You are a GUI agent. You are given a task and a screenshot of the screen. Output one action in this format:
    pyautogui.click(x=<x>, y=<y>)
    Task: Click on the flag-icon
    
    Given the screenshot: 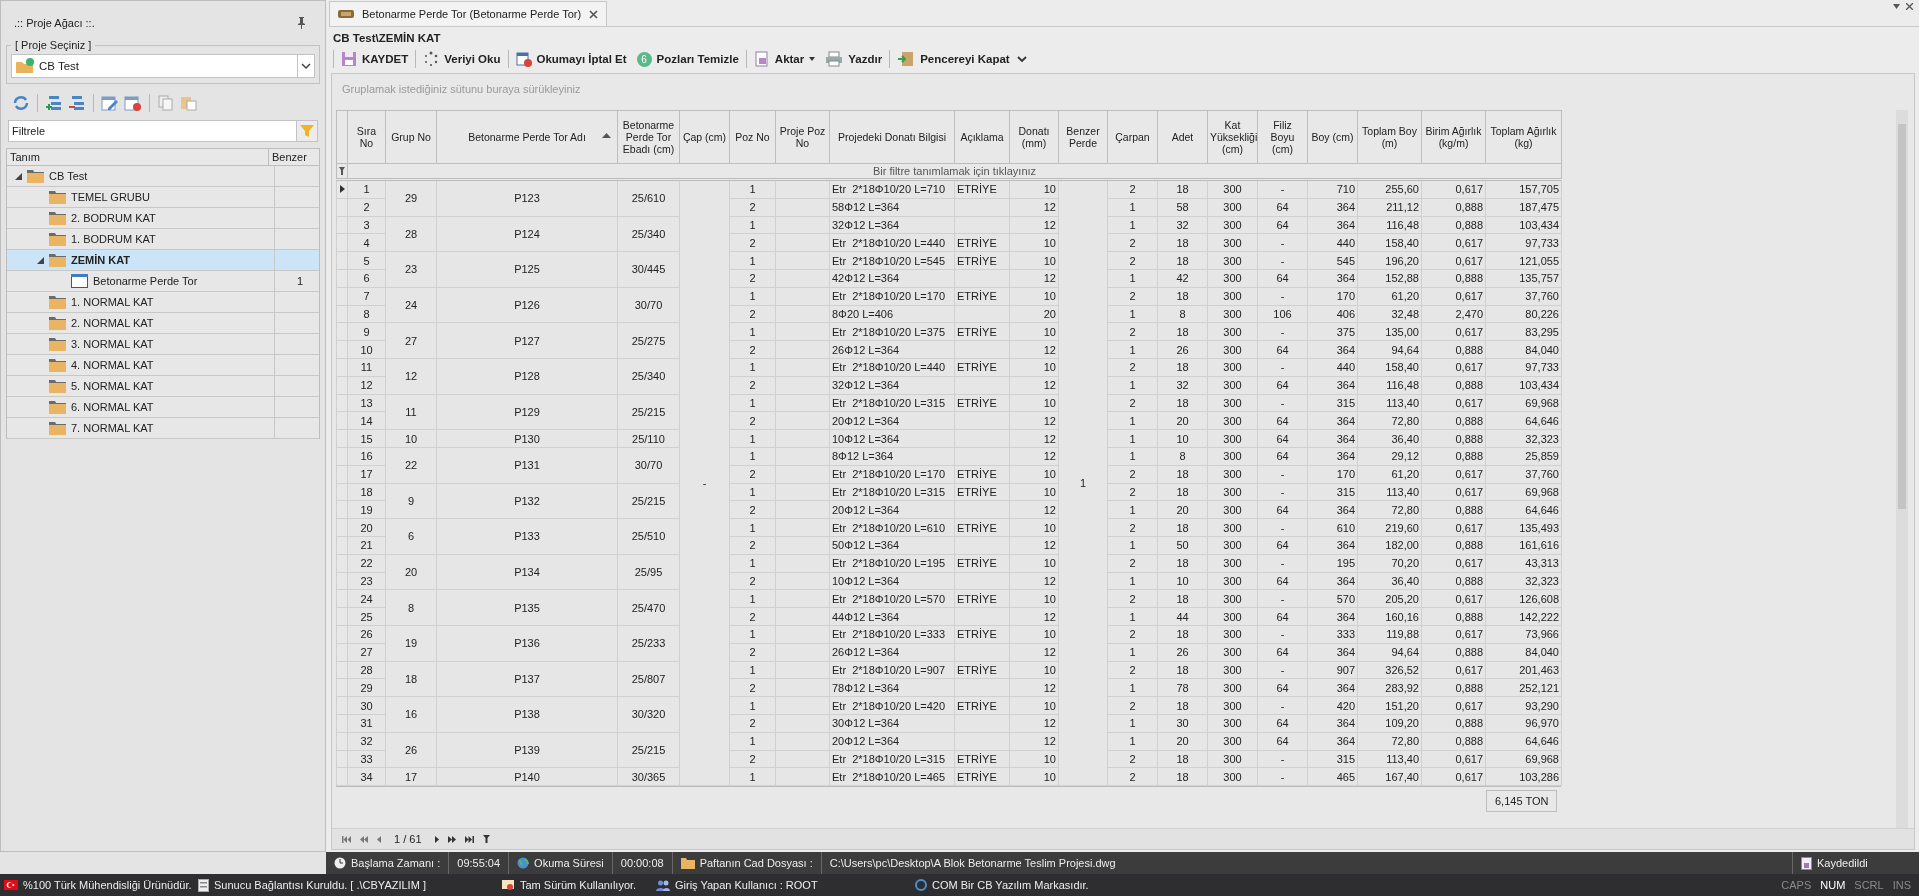 What is the action you would take?
    pyautogui.click(x=11, y=885)
    